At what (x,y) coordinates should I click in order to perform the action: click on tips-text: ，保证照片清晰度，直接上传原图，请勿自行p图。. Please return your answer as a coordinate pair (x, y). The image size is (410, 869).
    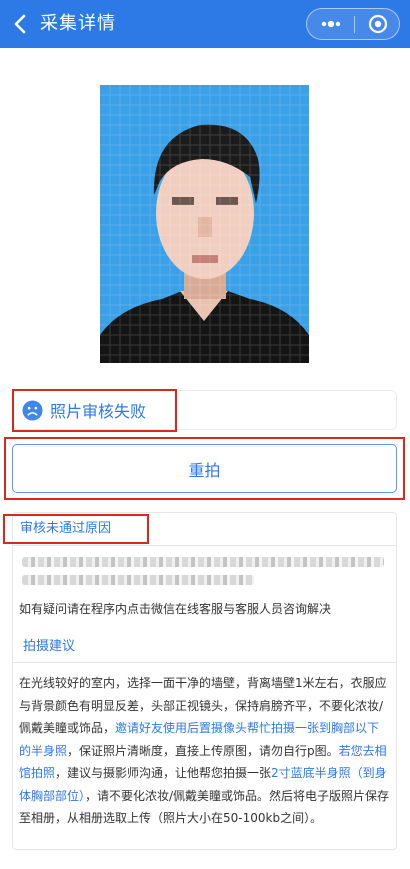
    Looking at the image, I should click on (203, 750).